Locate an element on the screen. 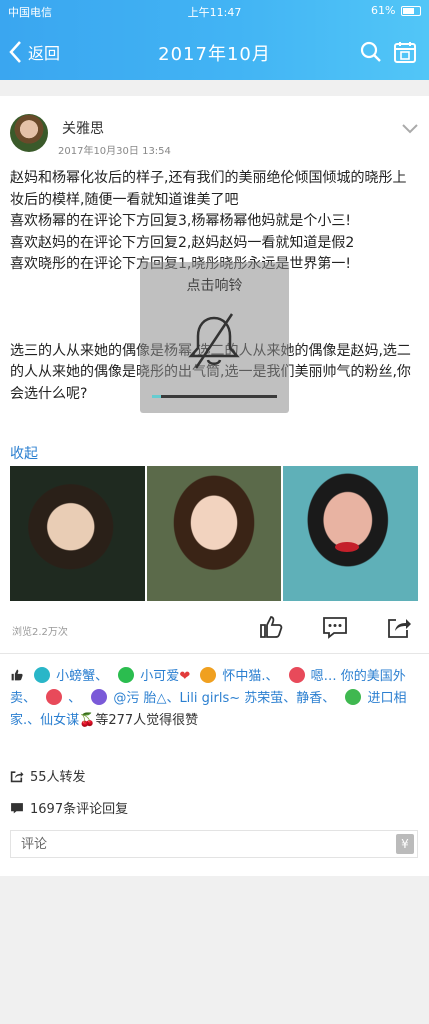 This screenshot has height=1024, width=429. post-timestamp: 2017年10月30日 13:54 is located at coordinates (114, 151).